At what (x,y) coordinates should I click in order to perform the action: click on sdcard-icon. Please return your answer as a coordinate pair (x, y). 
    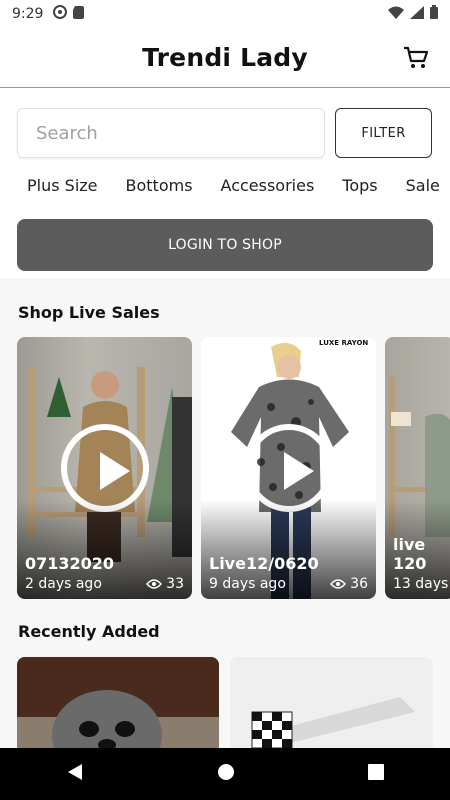
    Looking at the image, I should click on (79, 14).